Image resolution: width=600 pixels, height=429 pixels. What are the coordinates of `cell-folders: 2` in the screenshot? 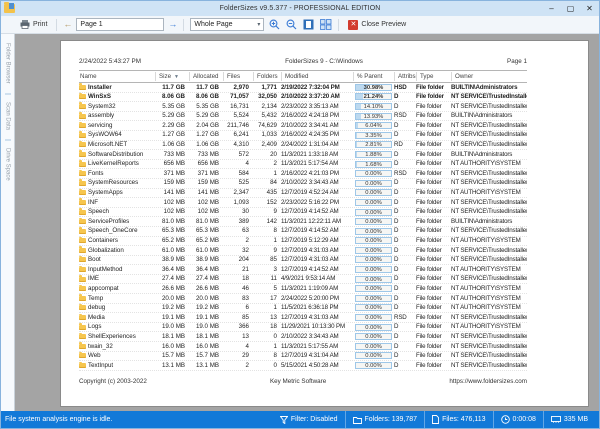 It's located at (275, 164).